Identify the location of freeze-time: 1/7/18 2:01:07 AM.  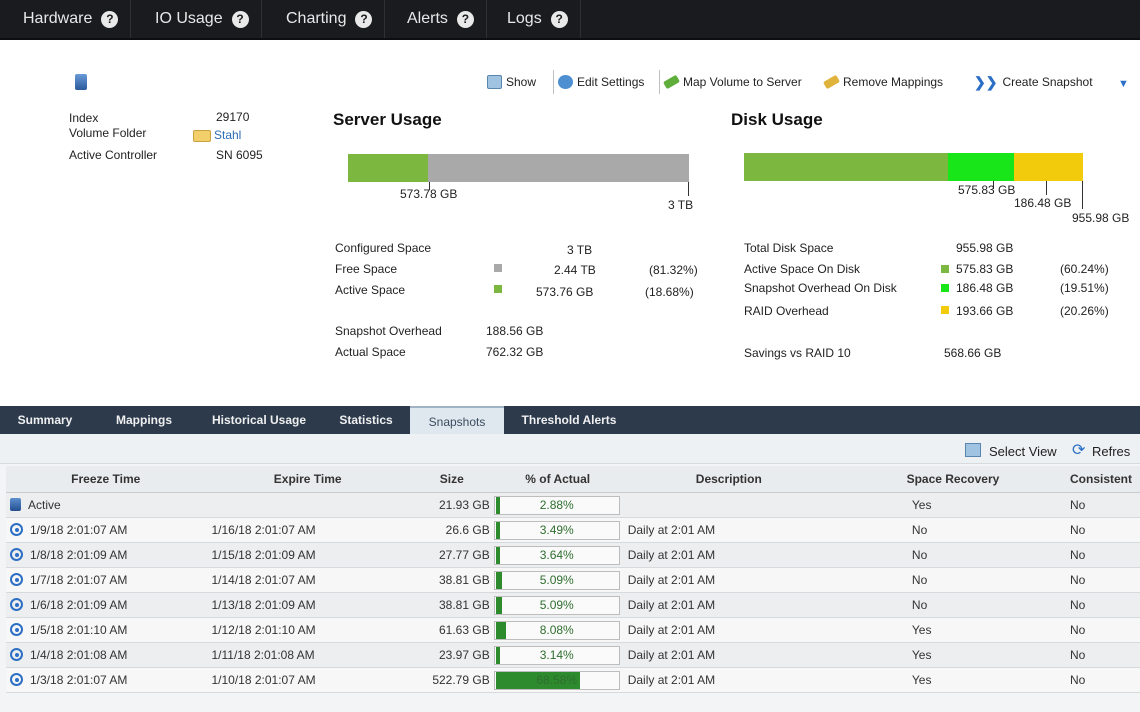
(79, 579).